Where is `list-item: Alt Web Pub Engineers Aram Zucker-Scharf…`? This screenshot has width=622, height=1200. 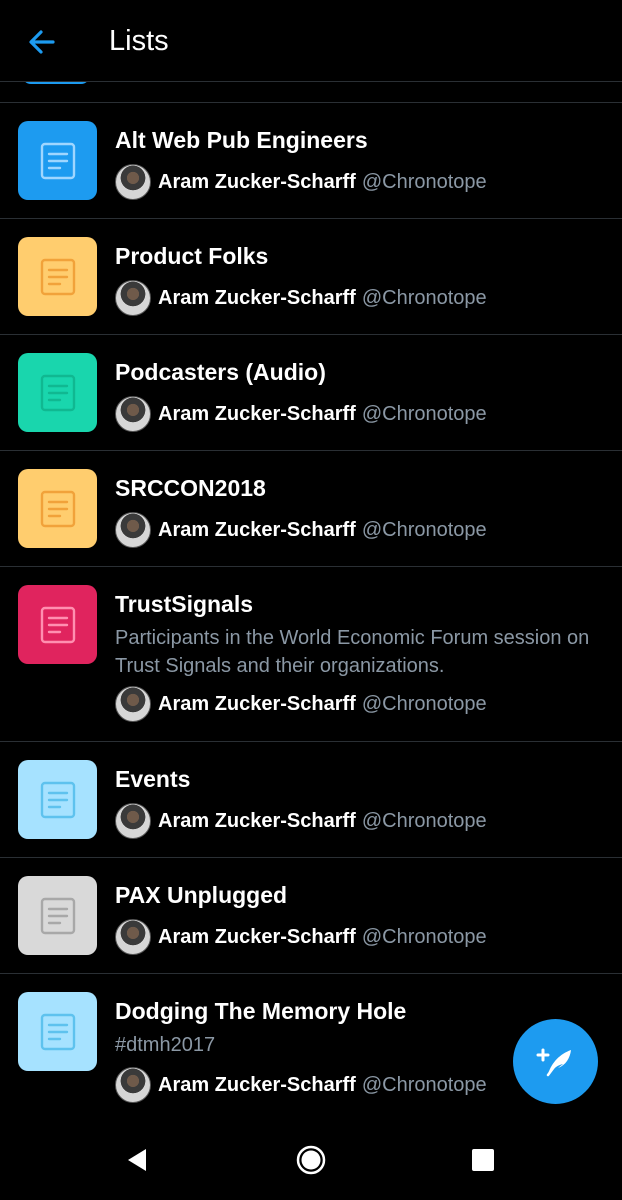 list-item: Alt Web Pub Engineers Aram Zucker-Scharf… is located at coordinates (311, 161).